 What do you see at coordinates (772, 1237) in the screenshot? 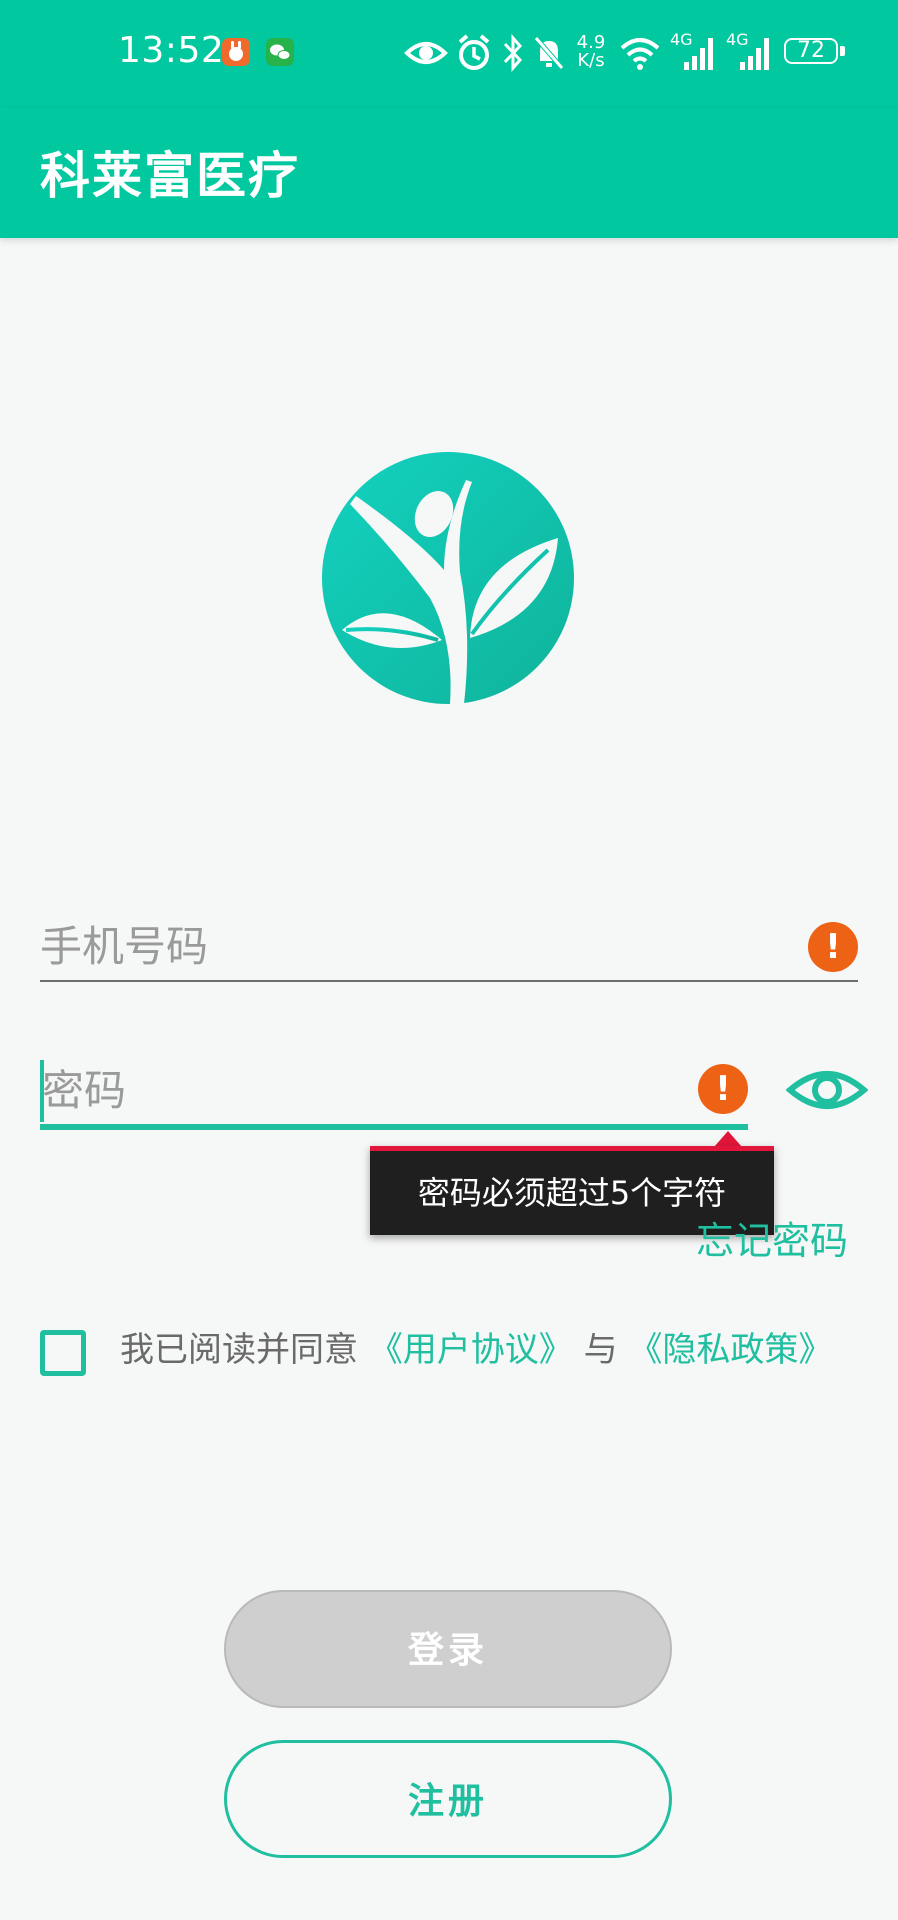
I see `forgot-password-link: 忘记密码` at bounding box center [772, 1237].